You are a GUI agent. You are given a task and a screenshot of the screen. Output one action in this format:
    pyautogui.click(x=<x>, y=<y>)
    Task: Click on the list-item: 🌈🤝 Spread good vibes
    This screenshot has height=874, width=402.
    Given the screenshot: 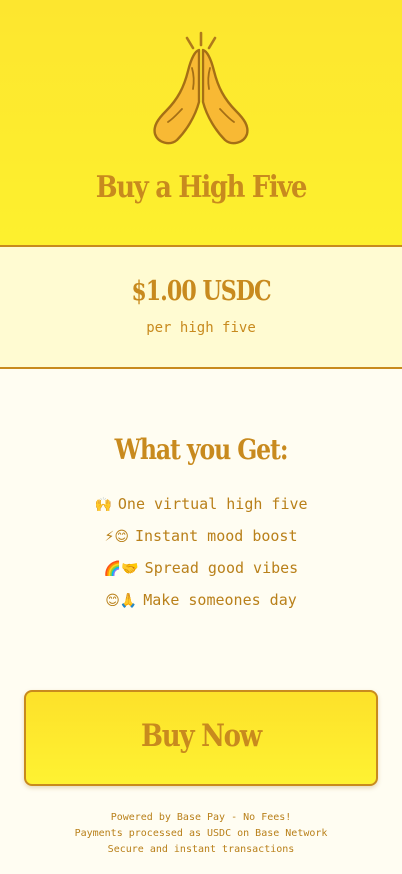 What is the action you would take?
    pyautogui.click(x=201, y=573)
    